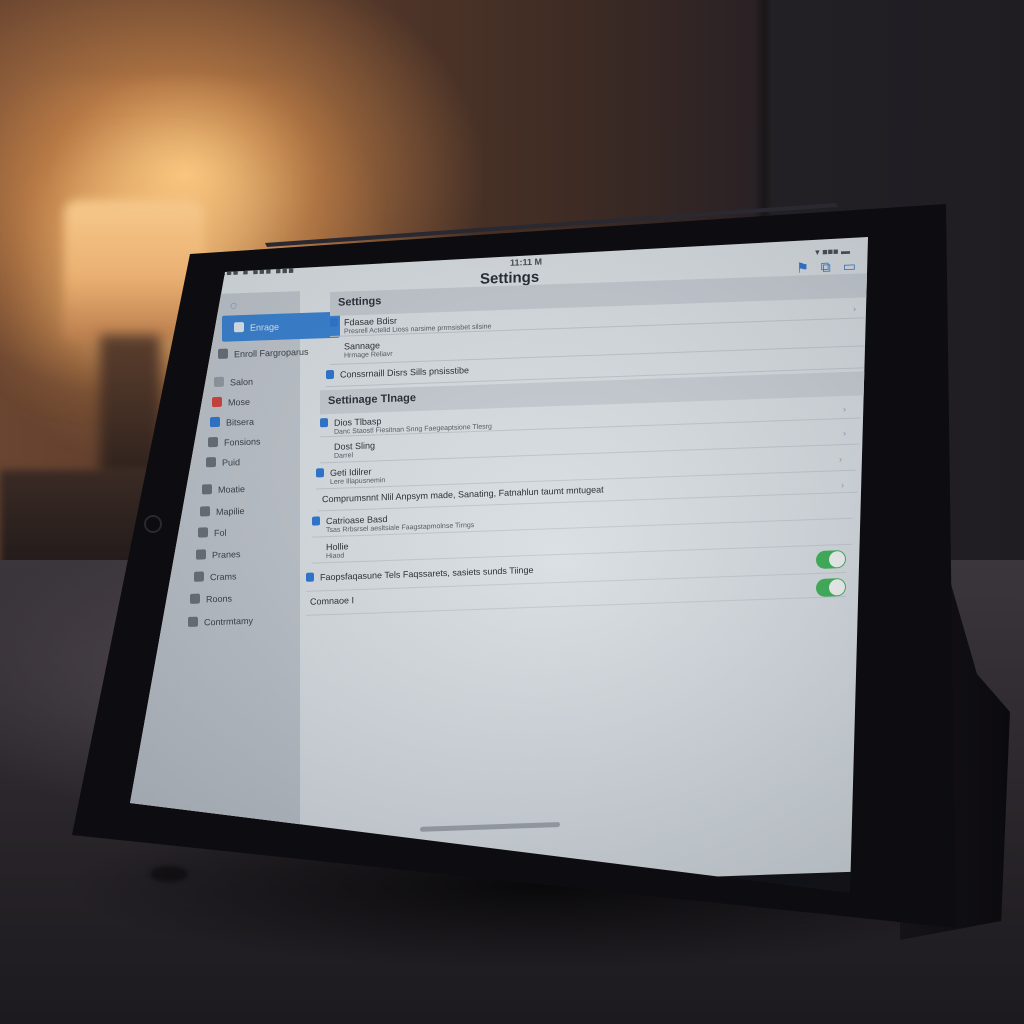 The image size is (1024, 1024). What do you see at coordinates (337, 547) in the screenshot?
I see `row-label: Hollie` at bounding box center [337, 547].